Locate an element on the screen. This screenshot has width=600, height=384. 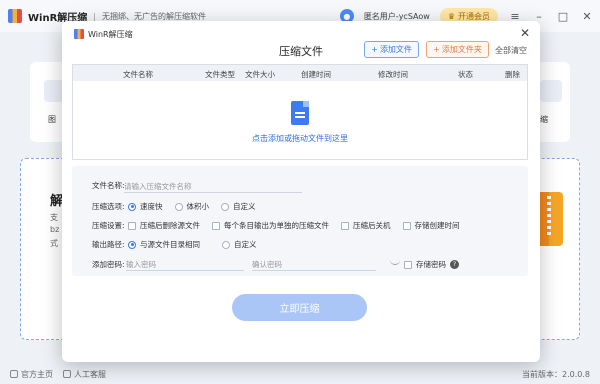
store-password-label: 存储密码 is located at coordinates (431, 264).